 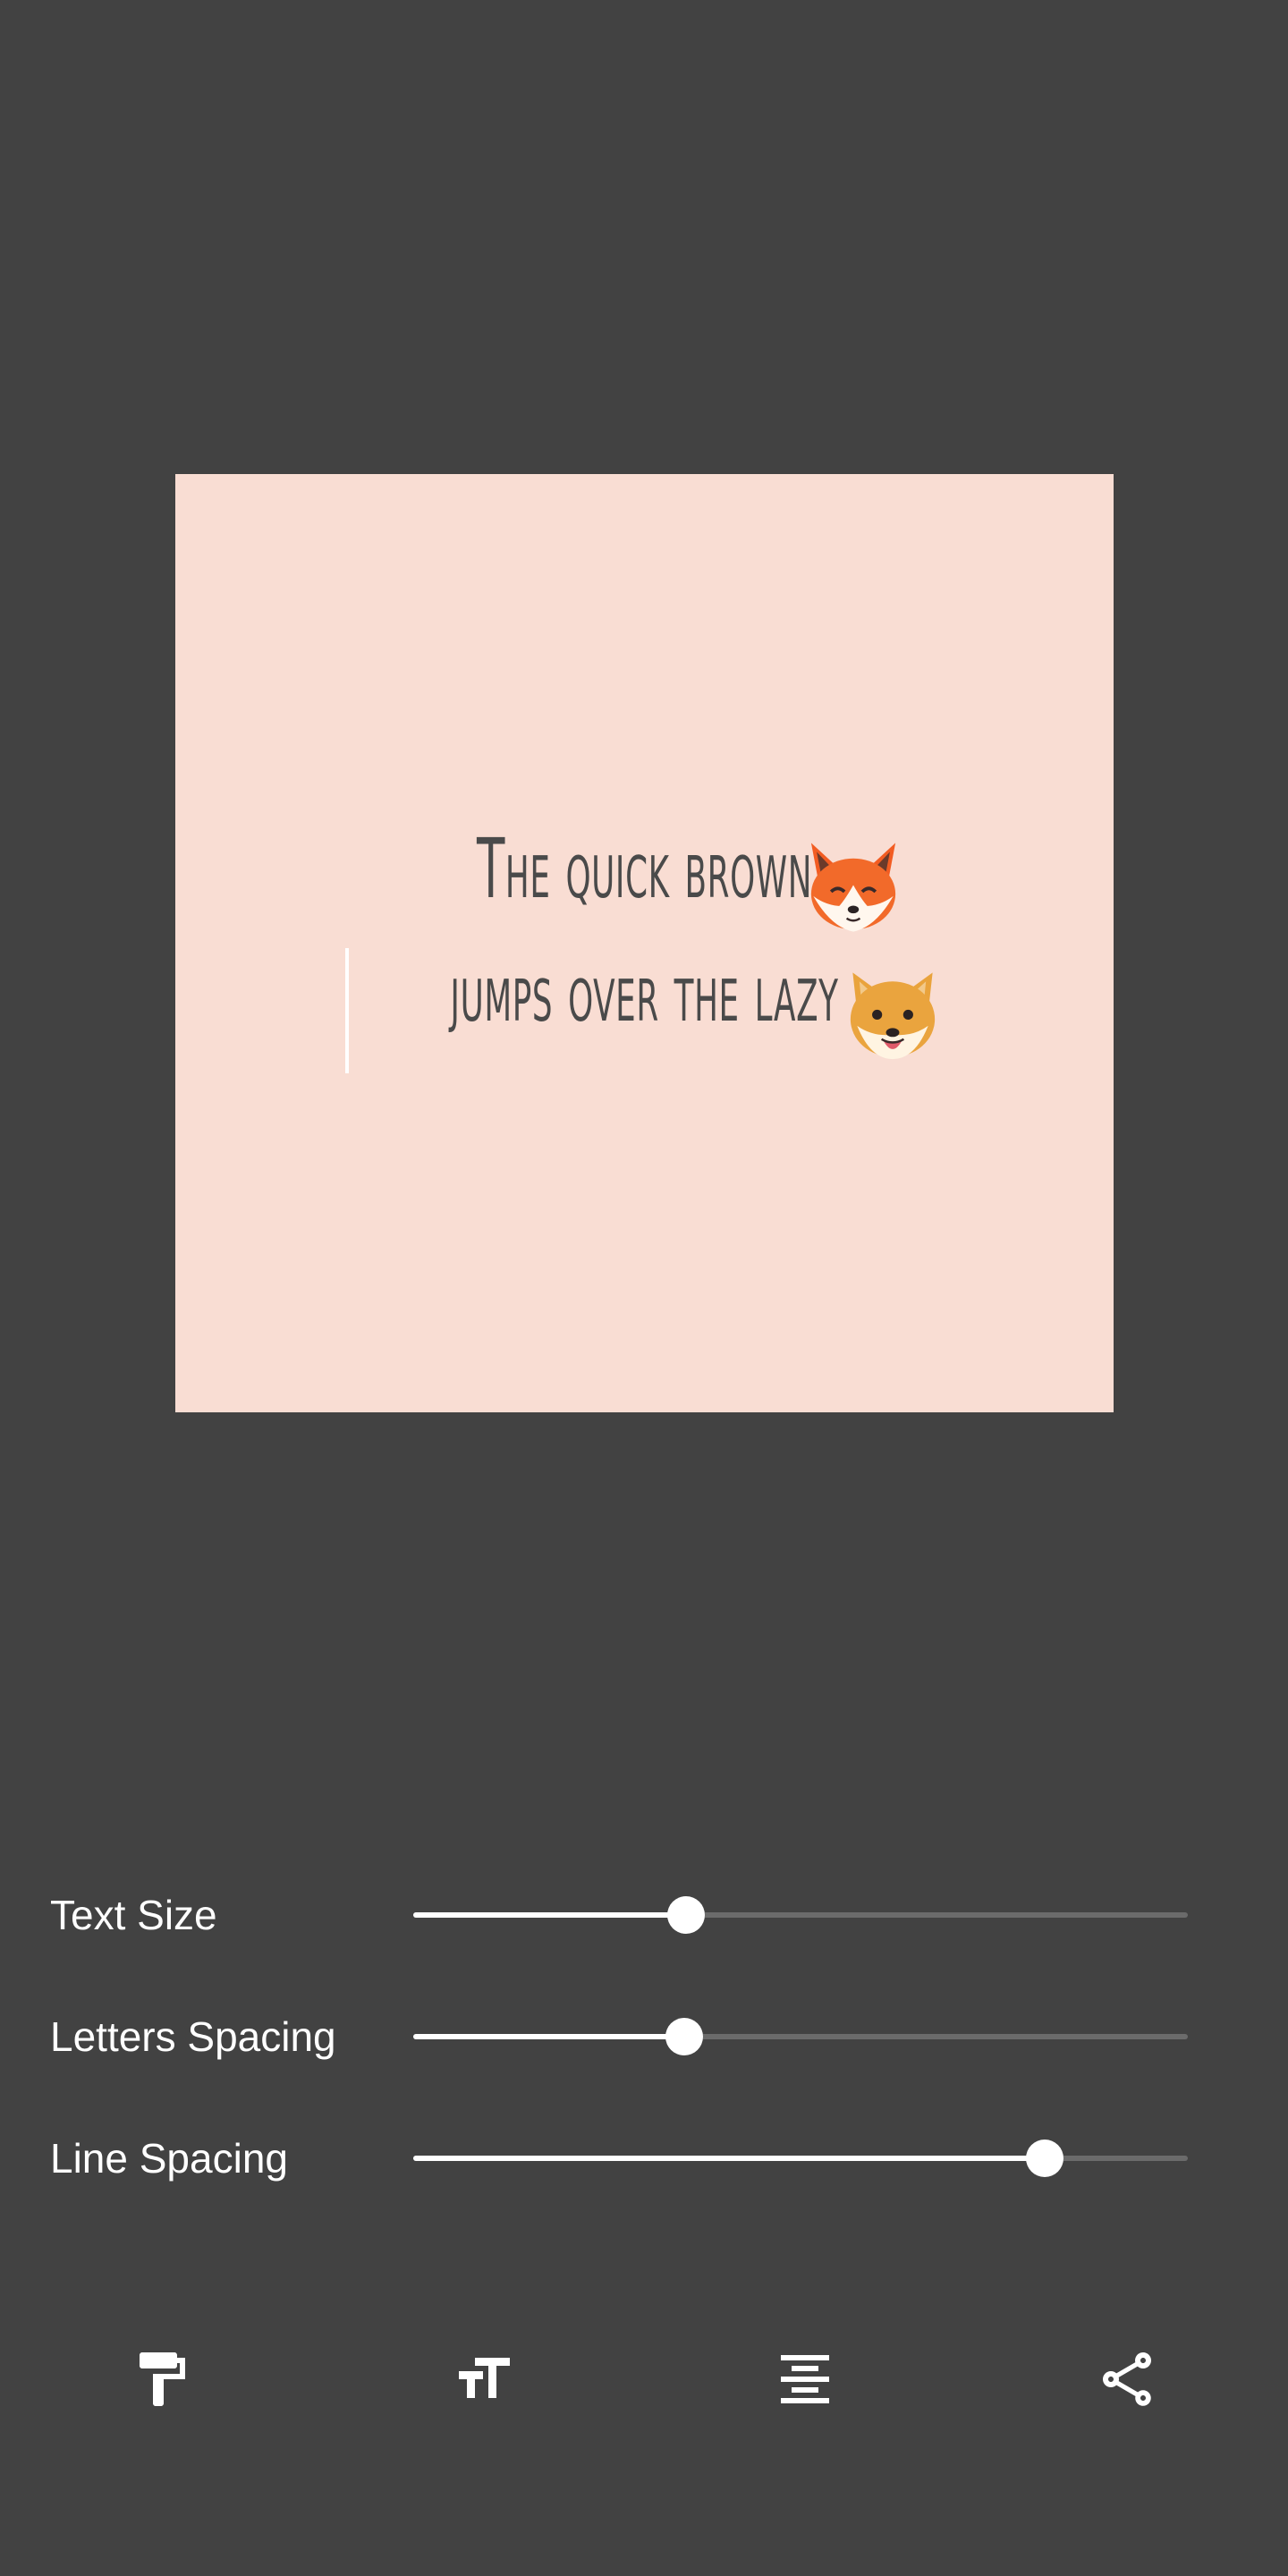 I want to click on letters-spacing-label: Letters Spacing, so click(x=193, y=2036).